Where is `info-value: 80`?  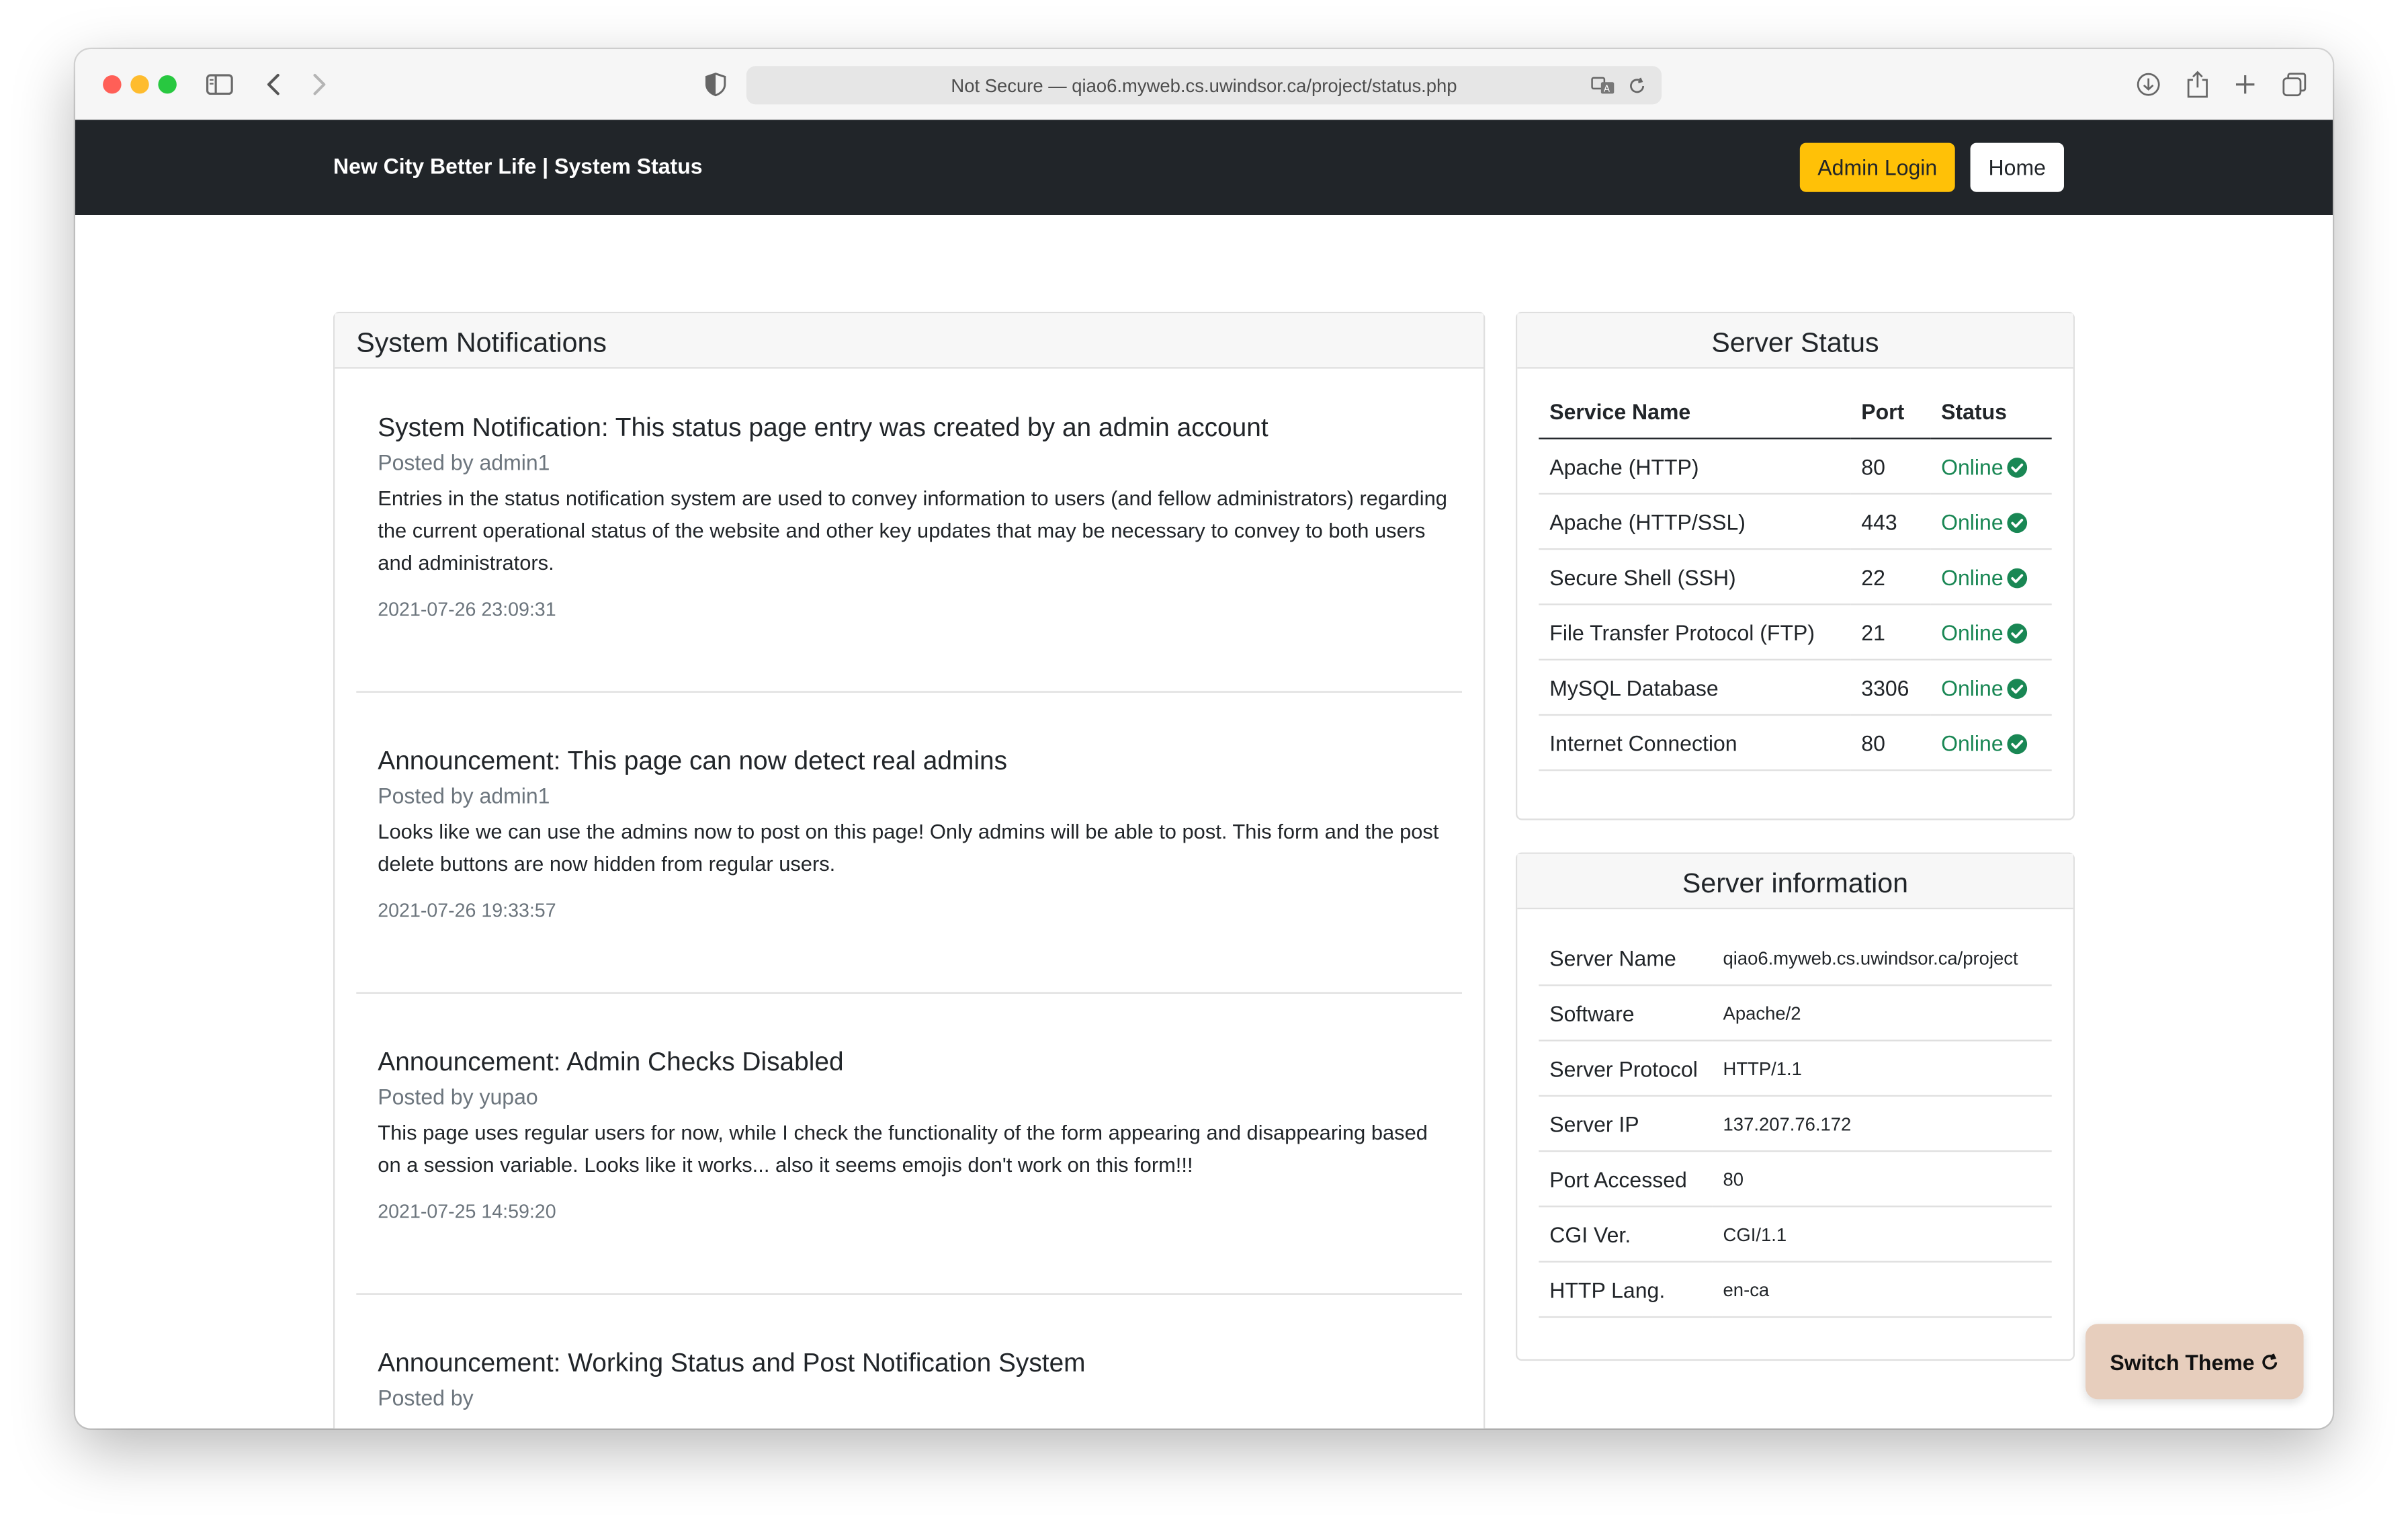
info-value: 80 is located at coordinates (1882, 1179).